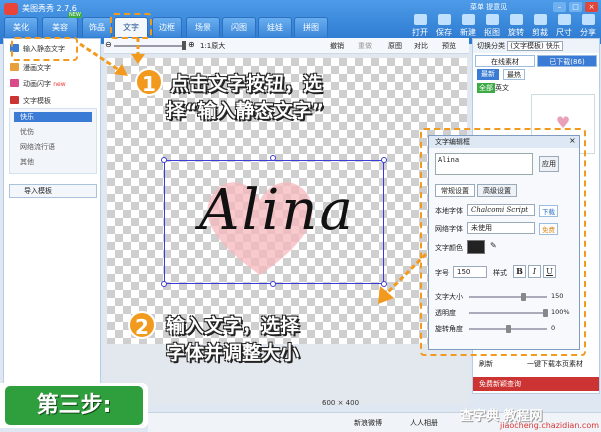 Image resolution: width=601 pixels, height=432 pixels. I want to click on category-switcher: 切换分类 (文字模板) 快乐, so click(536, 46).